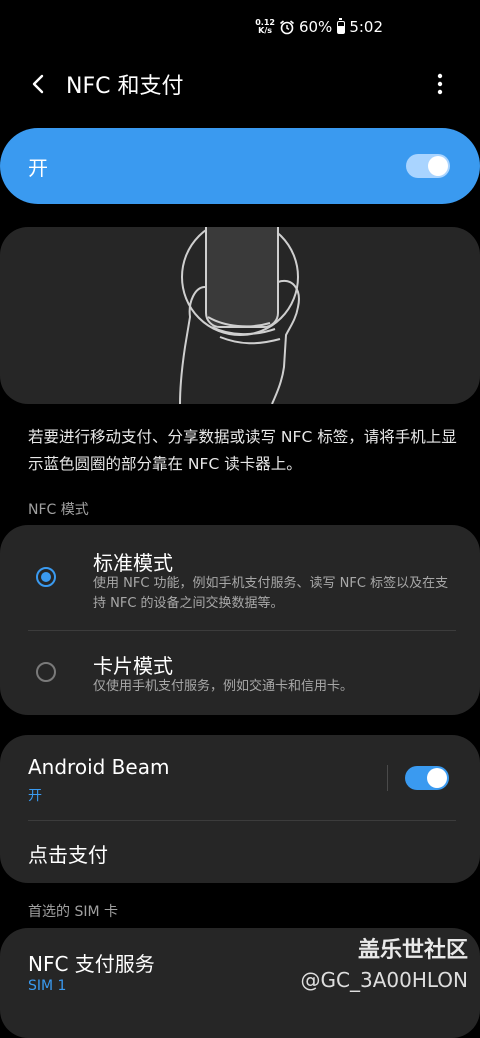 This screenshot has width=480, height=1038. What do you see at coordinates (240, 777) in the screenshot?
I see `android-beam-row: Android Beam 开` at bounding box center [240, 777].